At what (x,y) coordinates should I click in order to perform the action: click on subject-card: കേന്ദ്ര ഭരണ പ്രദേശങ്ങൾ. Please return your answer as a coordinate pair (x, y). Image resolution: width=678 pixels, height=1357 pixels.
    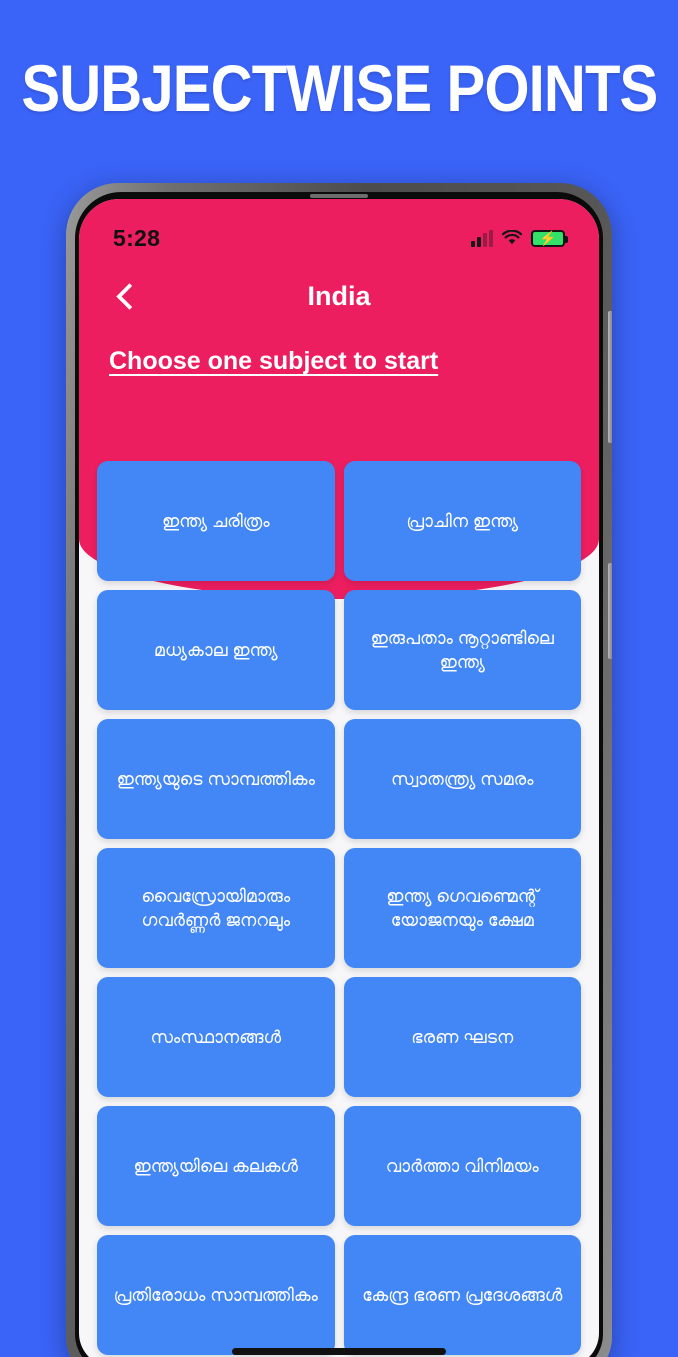
    Looking at the image, I should click on (462, 1295).